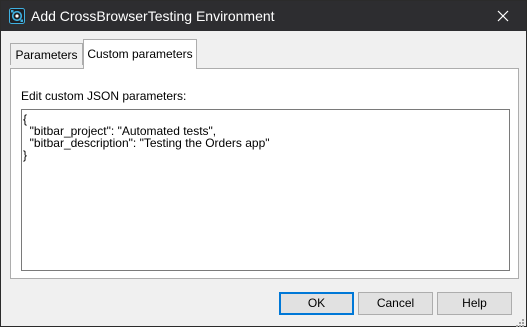 Image resolution: width=527 pixels, height=332 pixels. What do you see at coordinates (474, 303) in the screenshot?
I see `help-button: Help` at bounding box center [474, 303].